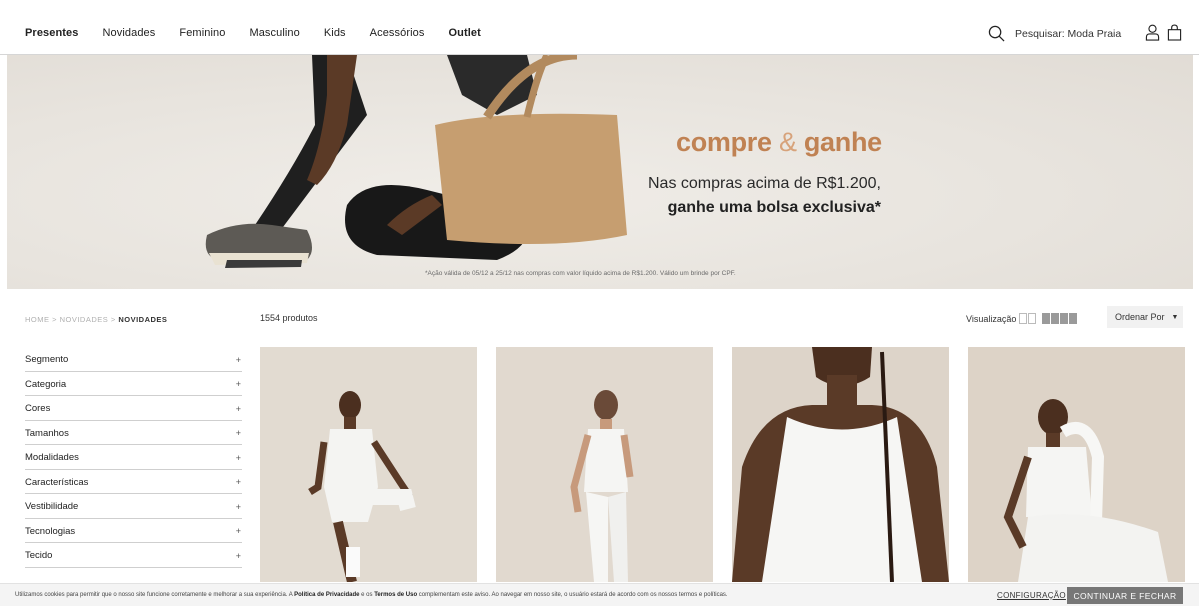 The height and width of the screenshot is (606, 1199). What do you see at coordinates (787, 142) in the screenshot?
I see `promo-title-amp: &` at bounding box center [787, 142].